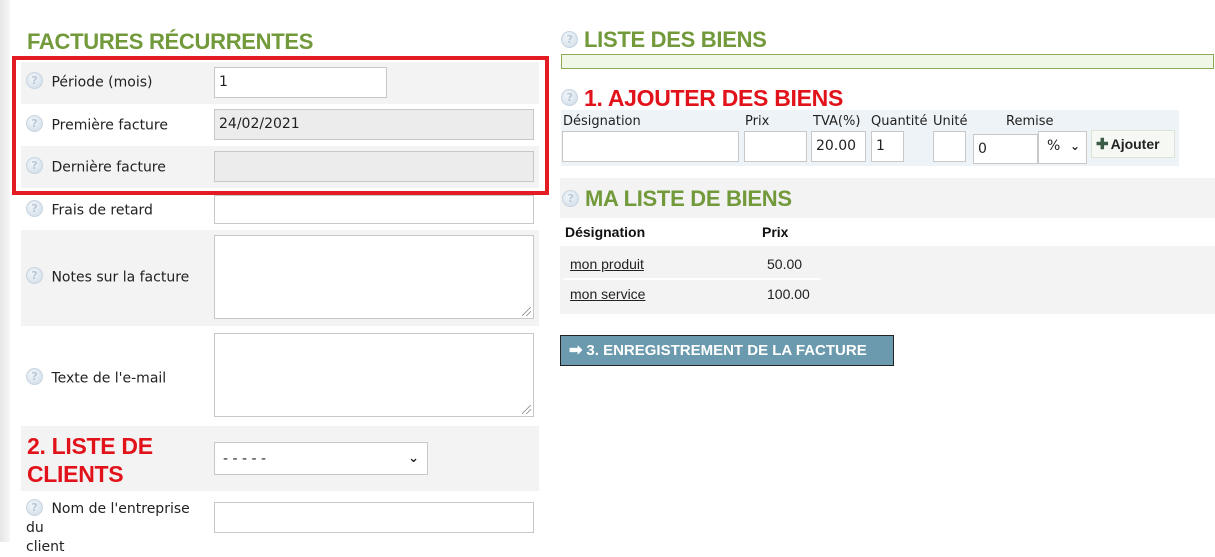 This screenshot has height=557, width=1215. Describe the element at coordinates (887, 61) in the screenshot. I see `goods-list-bar` at that location.